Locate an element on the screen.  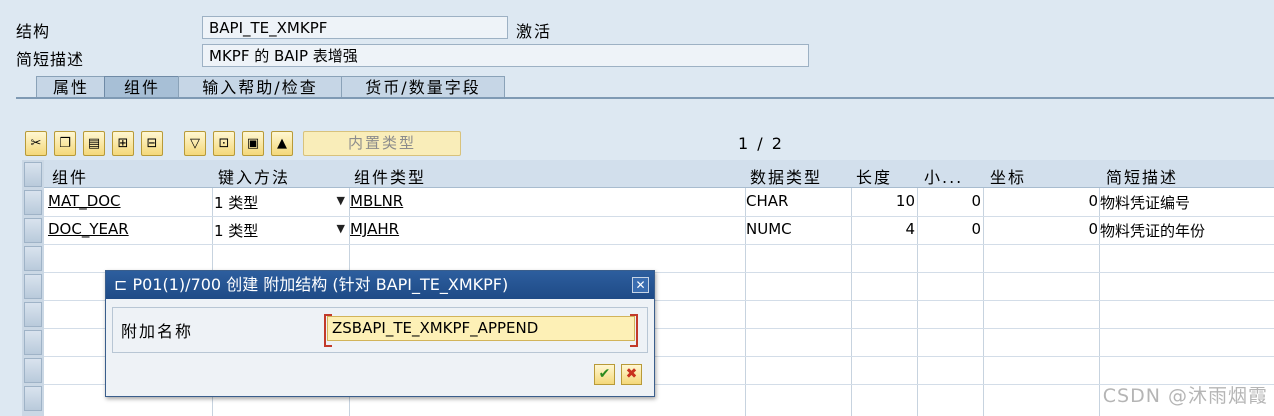
short-desc-label: 简短描述 is located at coordinates (50, 59).